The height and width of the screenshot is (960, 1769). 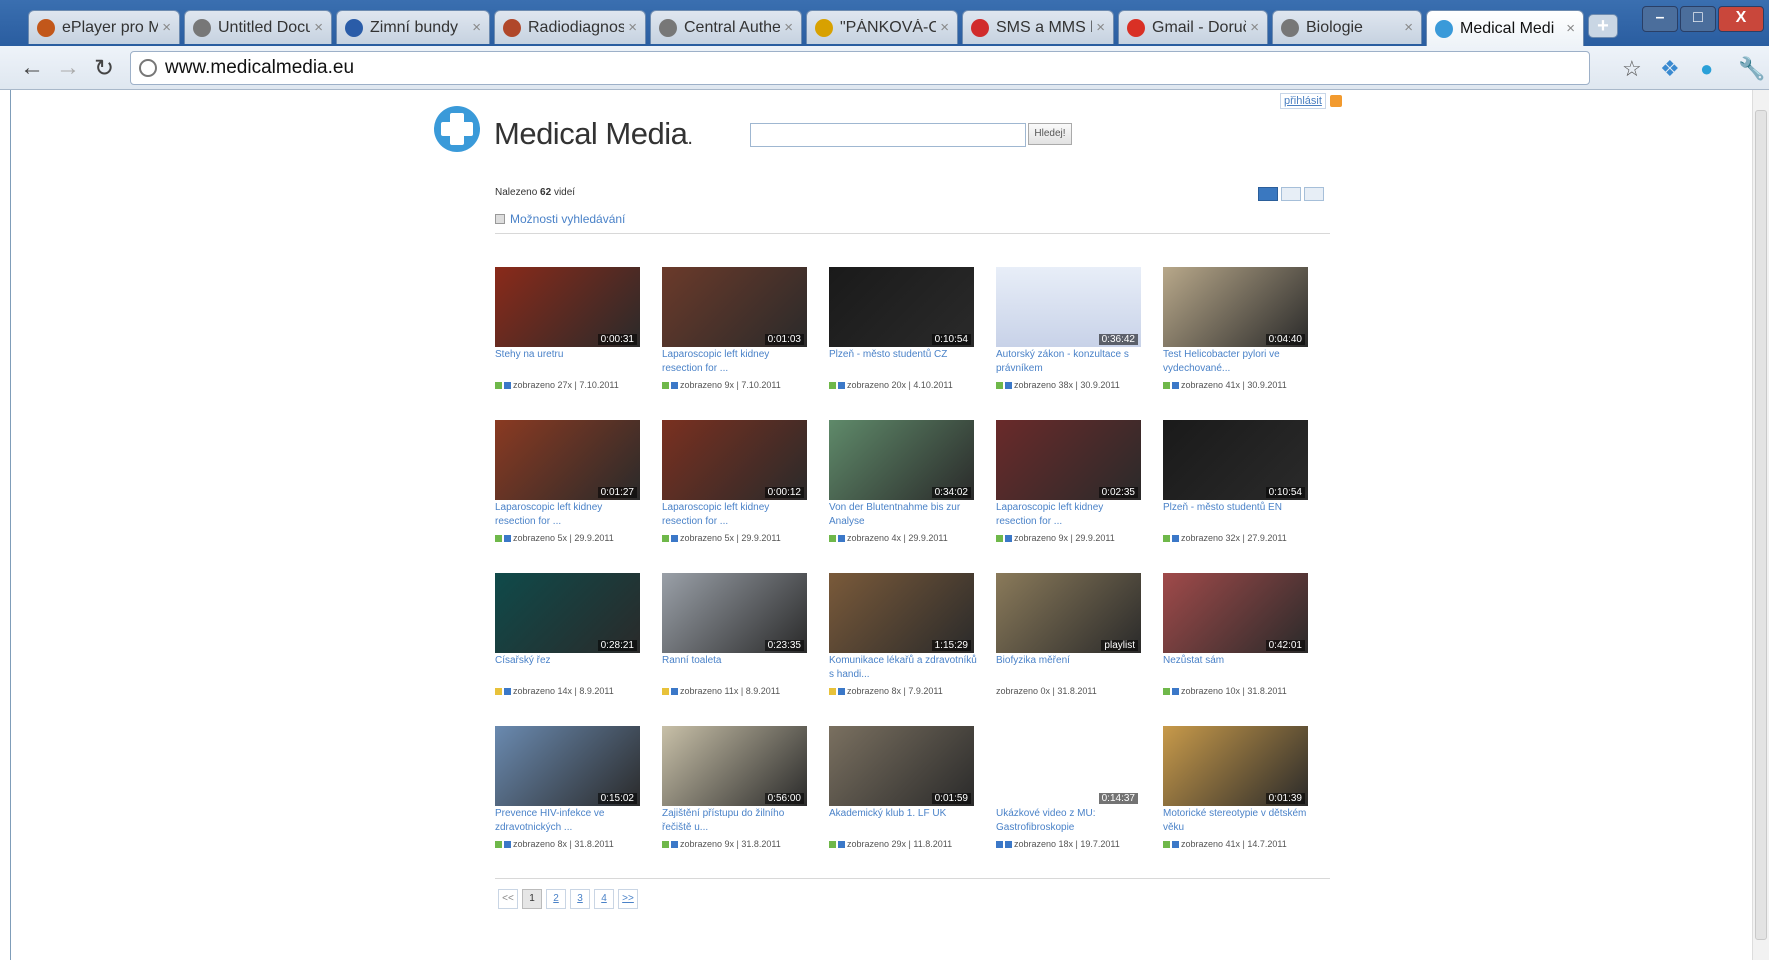 I want to click on minimize-button: –, so click(x=1660, y=19).